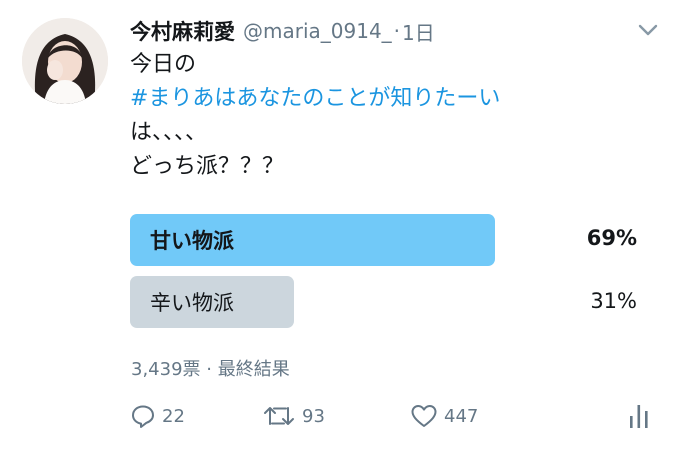 This screenshot has height=452, width=680. I want to click on retweet-button: 93, so click(293, 416).